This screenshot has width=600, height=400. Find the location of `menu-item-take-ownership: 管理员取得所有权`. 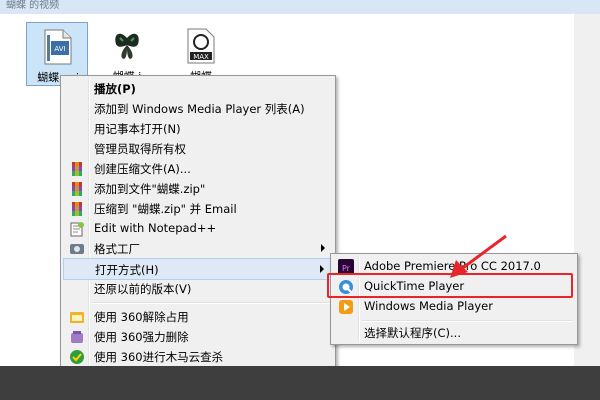

menu-item-take-ownership: 管理员取得所有权 is located at coordinates (198, 149).